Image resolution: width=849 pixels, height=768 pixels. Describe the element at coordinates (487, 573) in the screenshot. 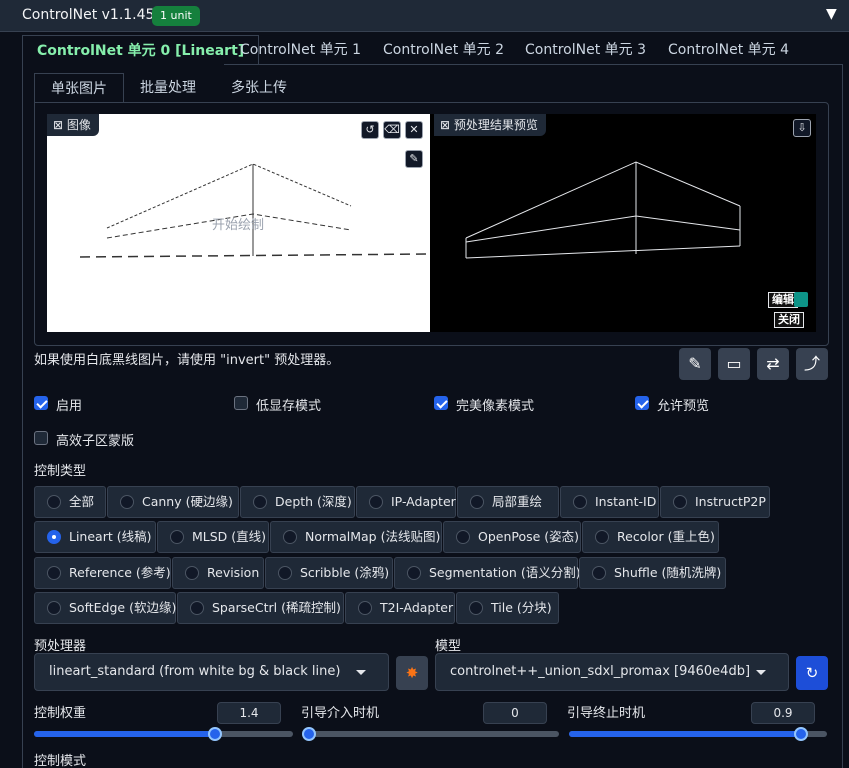

I see `control-type-option: Segmentation (语义分割)` at that location.